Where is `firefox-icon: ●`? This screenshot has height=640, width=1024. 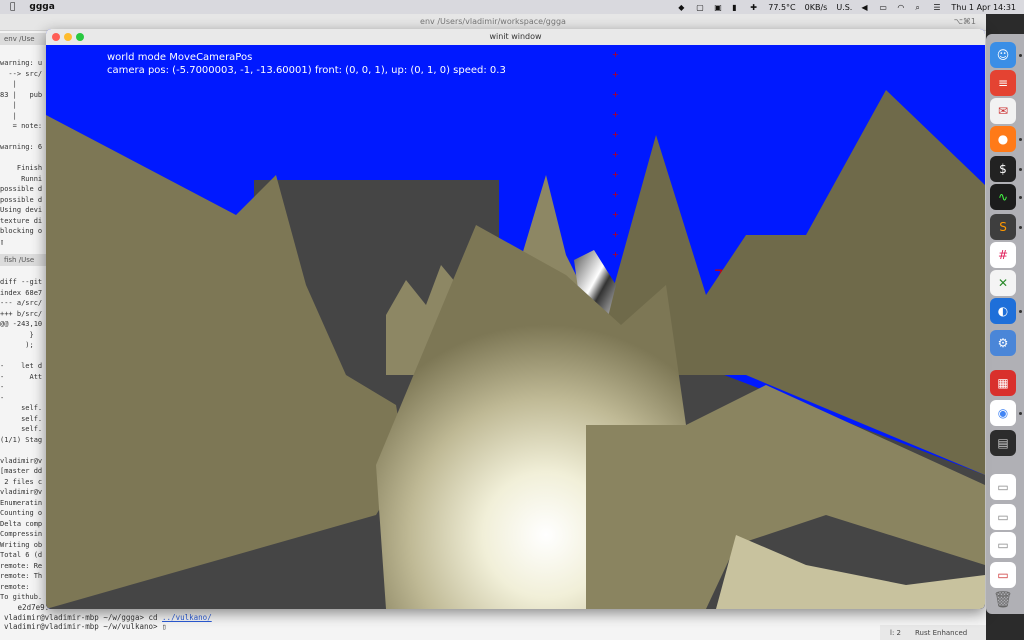 firefox-icon: ● is located at coordinates (1003, 139).